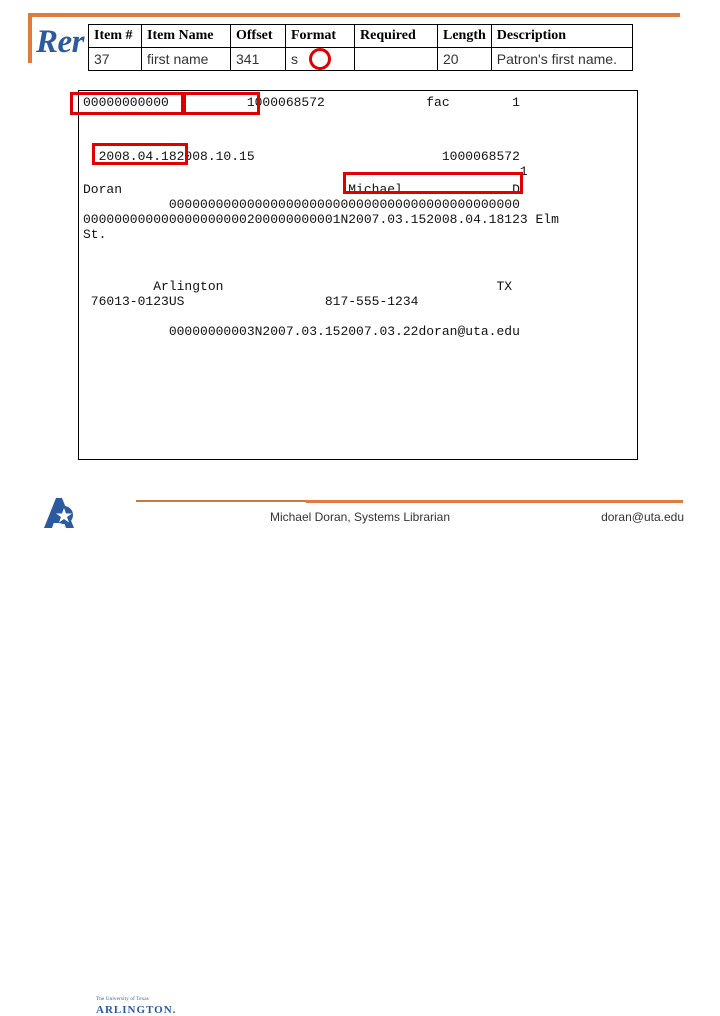 Image resolution: width=720 pixels, height=1016 pixels. Describe the element at coordinates (494, 501) in the screenshot. I see `footer-rule-right` at that location.